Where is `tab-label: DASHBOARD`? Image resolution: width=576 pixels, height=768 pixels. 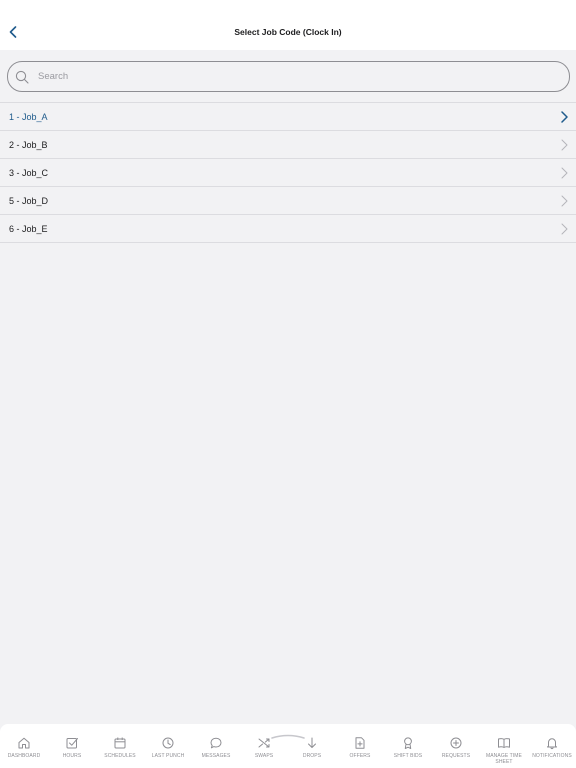
tab-label: DASHBOARD is located at coordinates (24, 756).